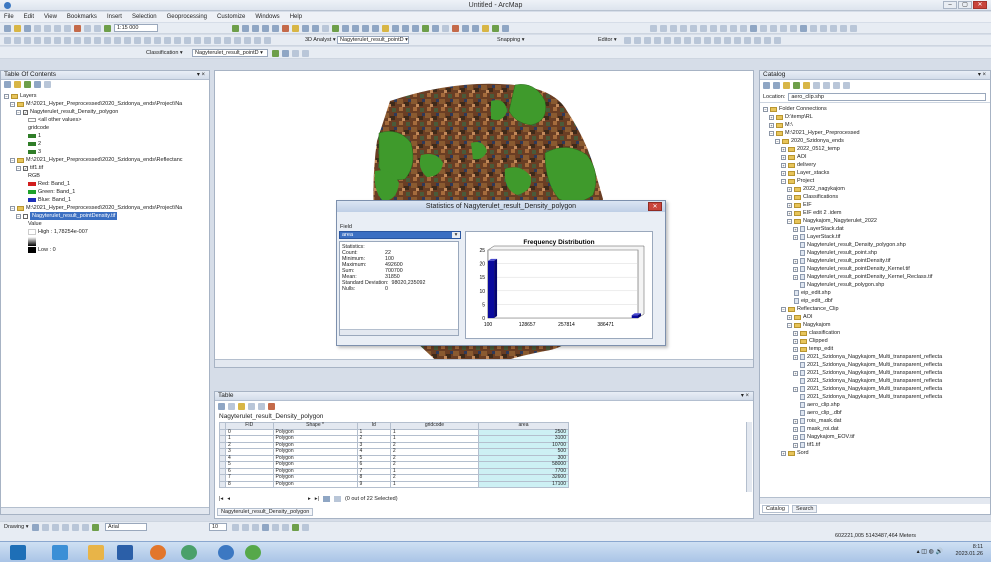 The width and height of the screenshot is (991, 562). Describe the element at coordinates (804, 509) in the screenshot. I see `tab-search: Search` at that location.